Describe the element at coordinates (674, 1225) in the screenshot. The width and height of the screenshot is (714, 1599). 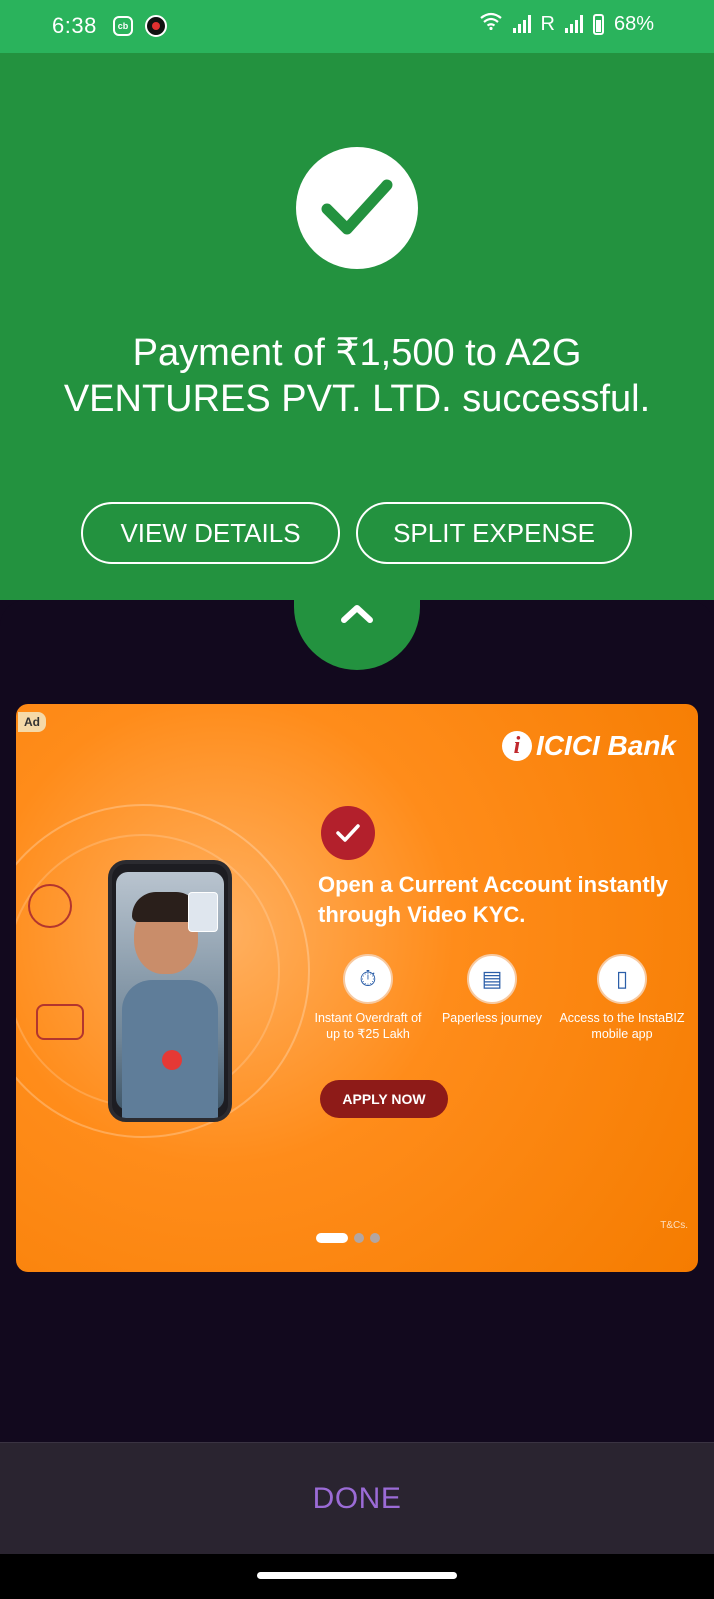
I see `terms-link: T&Cs.` at that location.